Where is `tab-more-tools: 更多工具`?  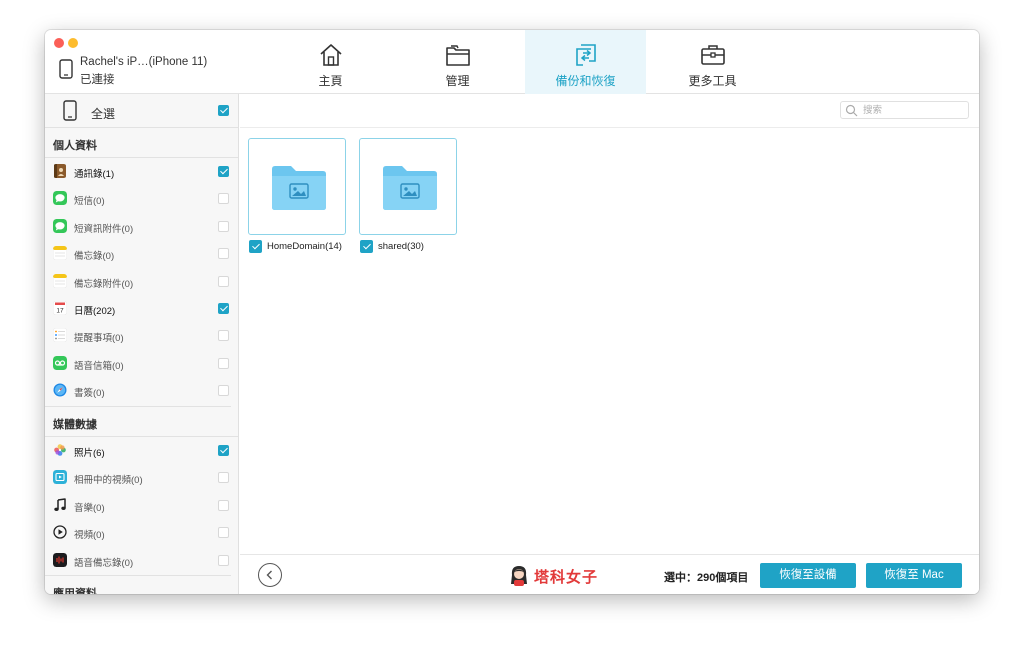
tab-more-tools: 更多工具 is located at coordinates (712, 62).